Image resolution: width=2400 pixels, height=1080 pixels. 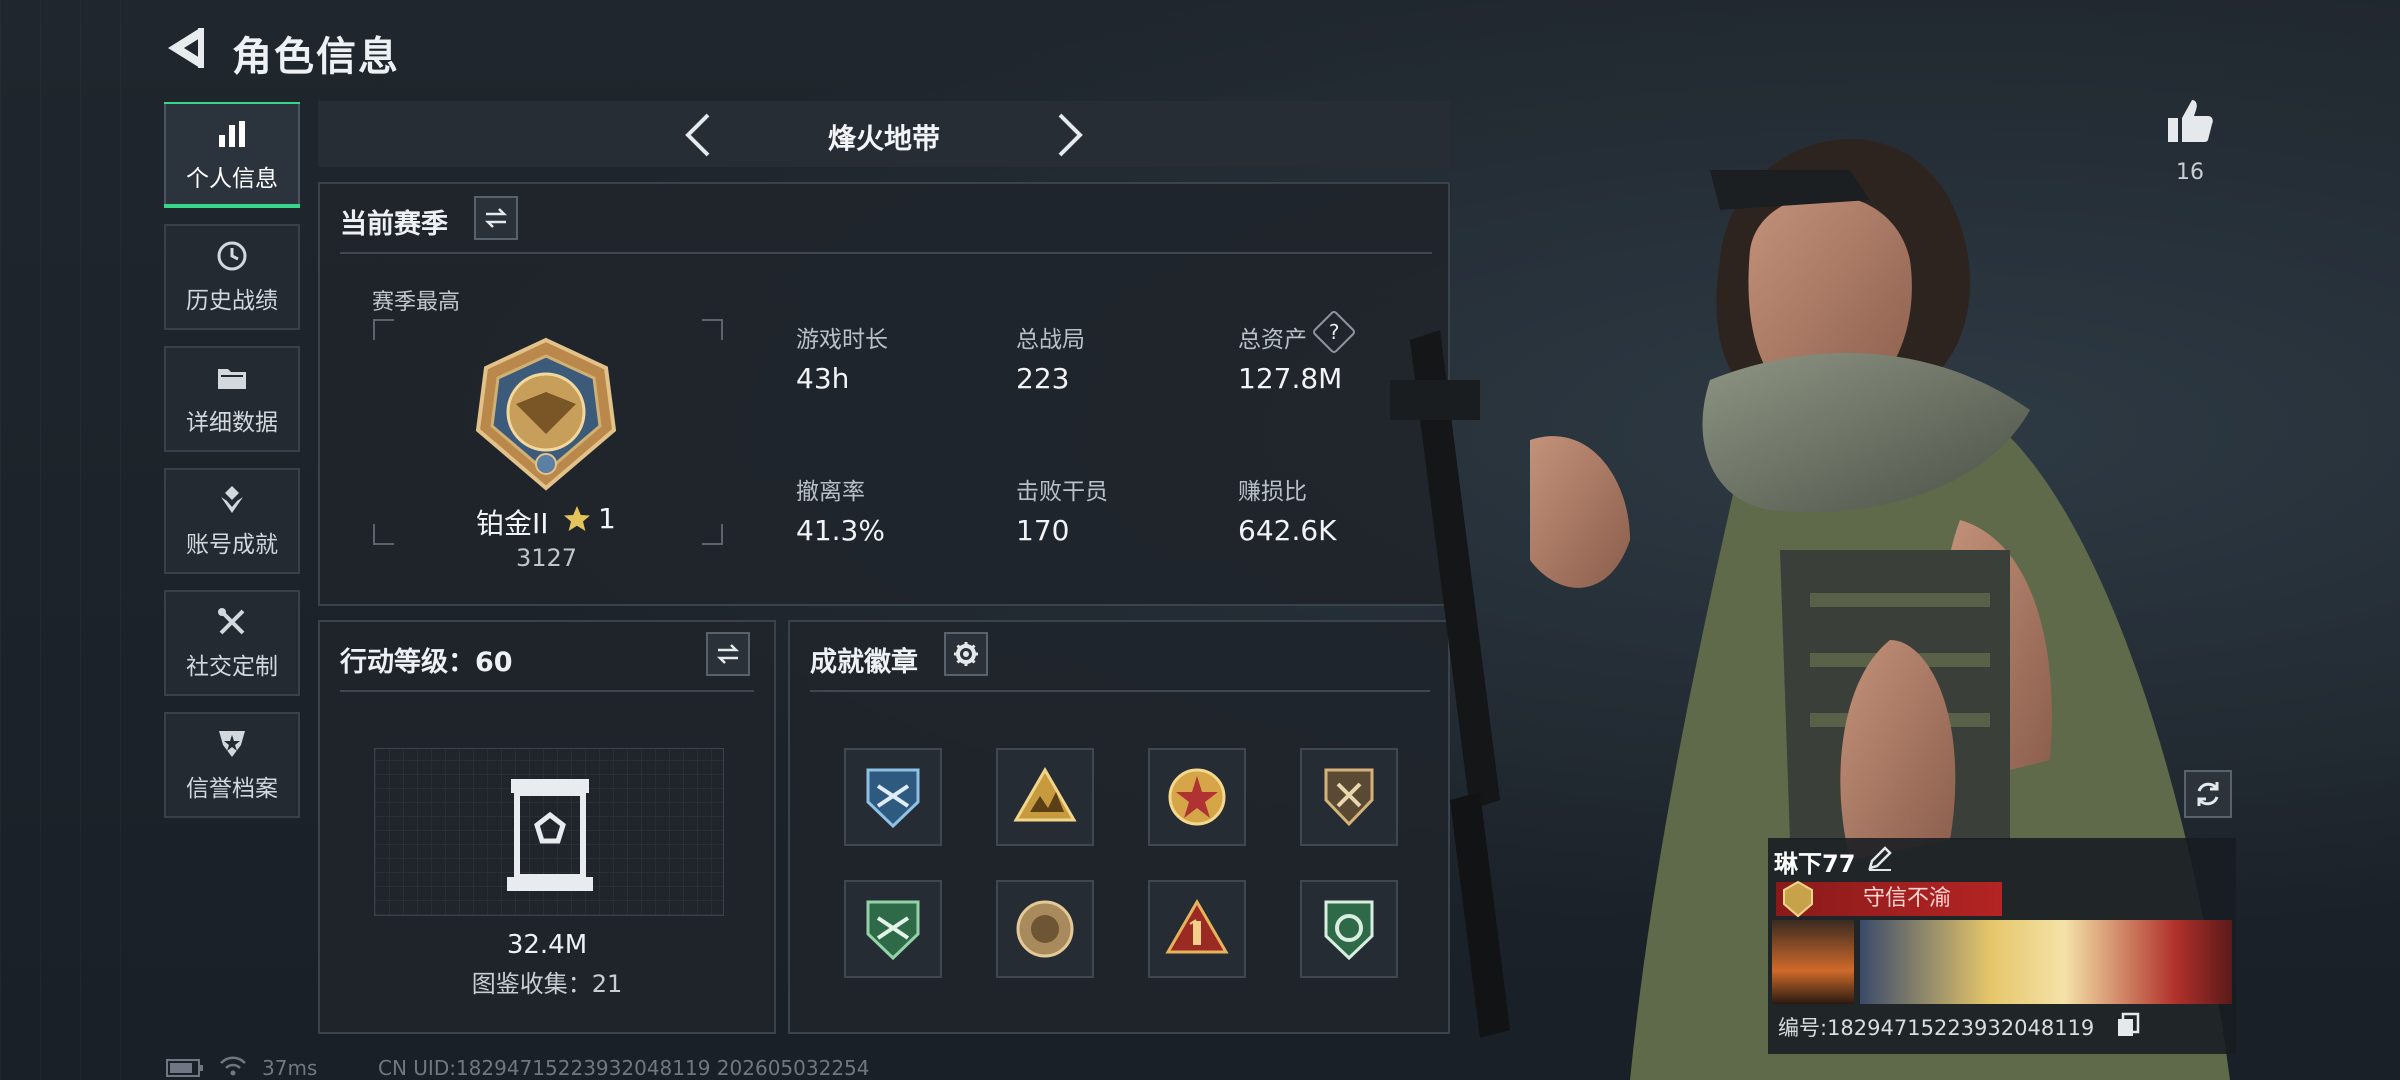 I want to click on folder-icon, so click(x=232, y=379).